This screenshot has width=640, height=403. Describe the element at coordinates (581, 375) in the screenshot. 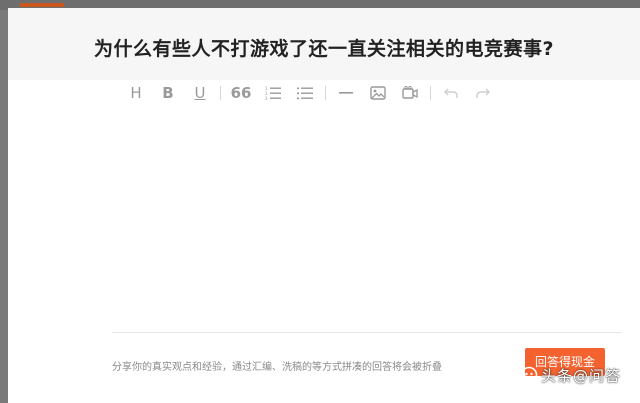

I see `watermark-text: 头条@问答` at that location.